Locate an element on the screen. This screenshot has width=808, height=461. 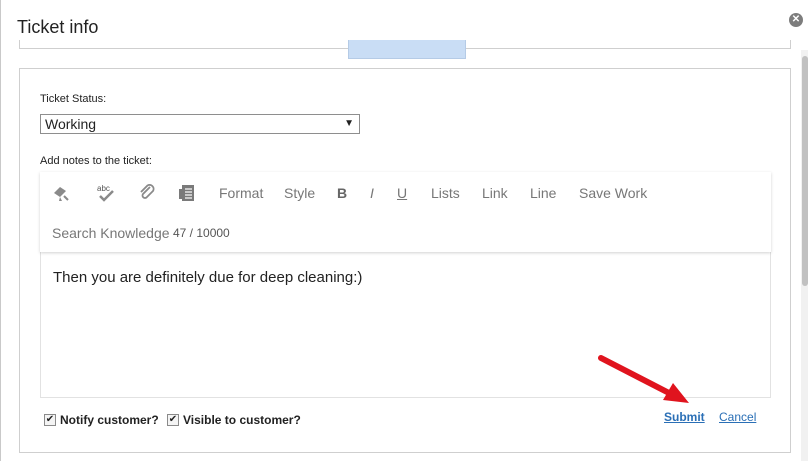
cancel-button: Cancel is located at coordinates (737, 417).